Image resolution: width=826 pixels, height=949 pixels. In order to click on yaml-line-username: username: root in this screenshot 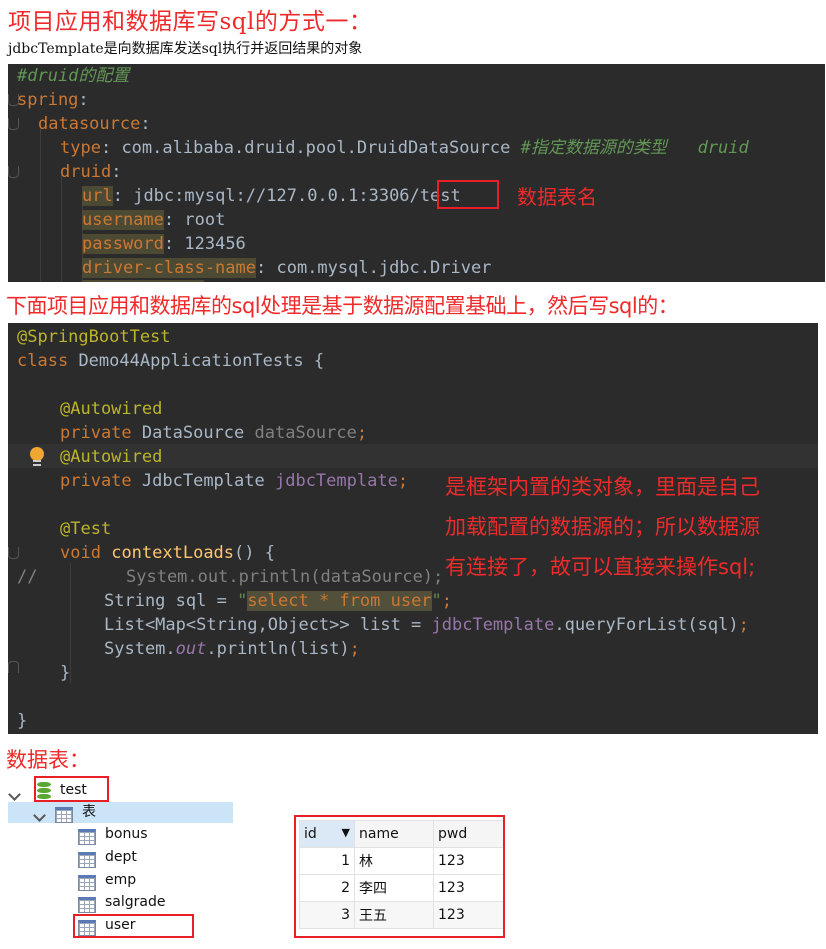, I will do `click(154, 220)`.